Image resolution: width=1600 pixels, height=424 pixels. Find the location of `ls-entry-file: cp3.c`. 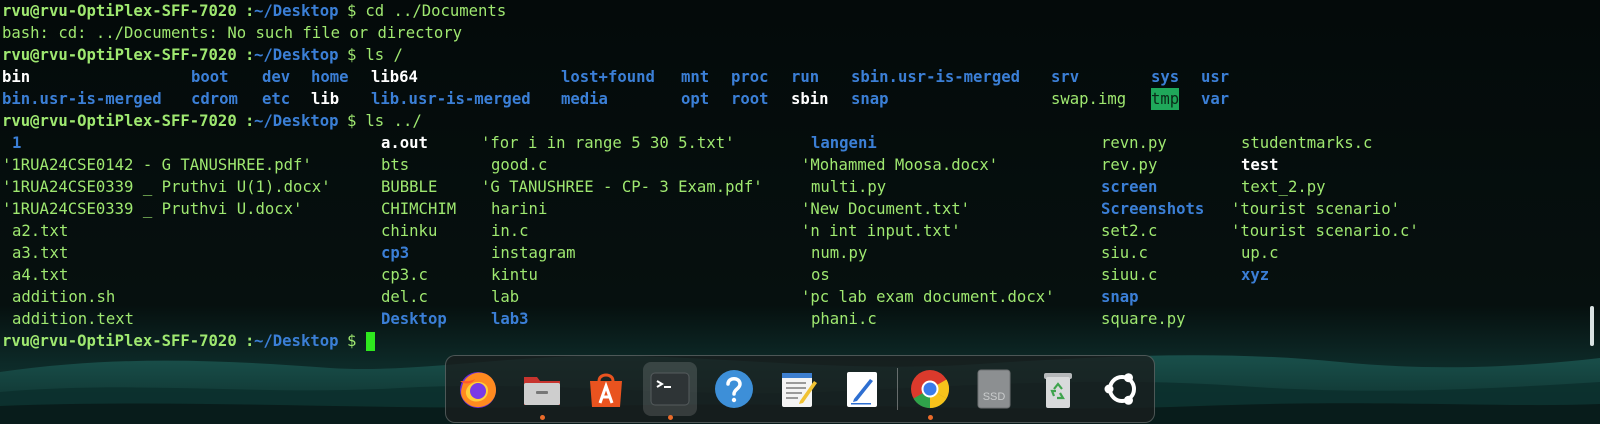

ls-entry-file: cp3.c is located at coordinates (404, 275).